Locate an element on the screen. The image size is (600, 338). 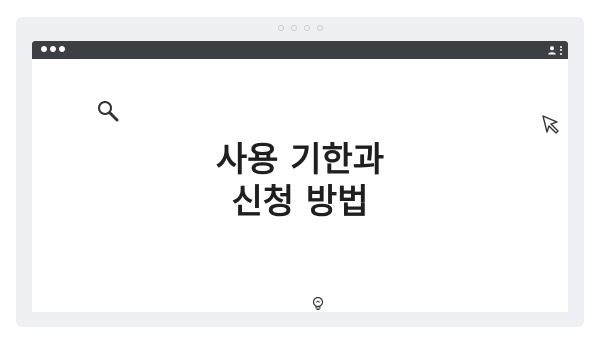
window-dot-maximize is located at coordinates (62, 49).